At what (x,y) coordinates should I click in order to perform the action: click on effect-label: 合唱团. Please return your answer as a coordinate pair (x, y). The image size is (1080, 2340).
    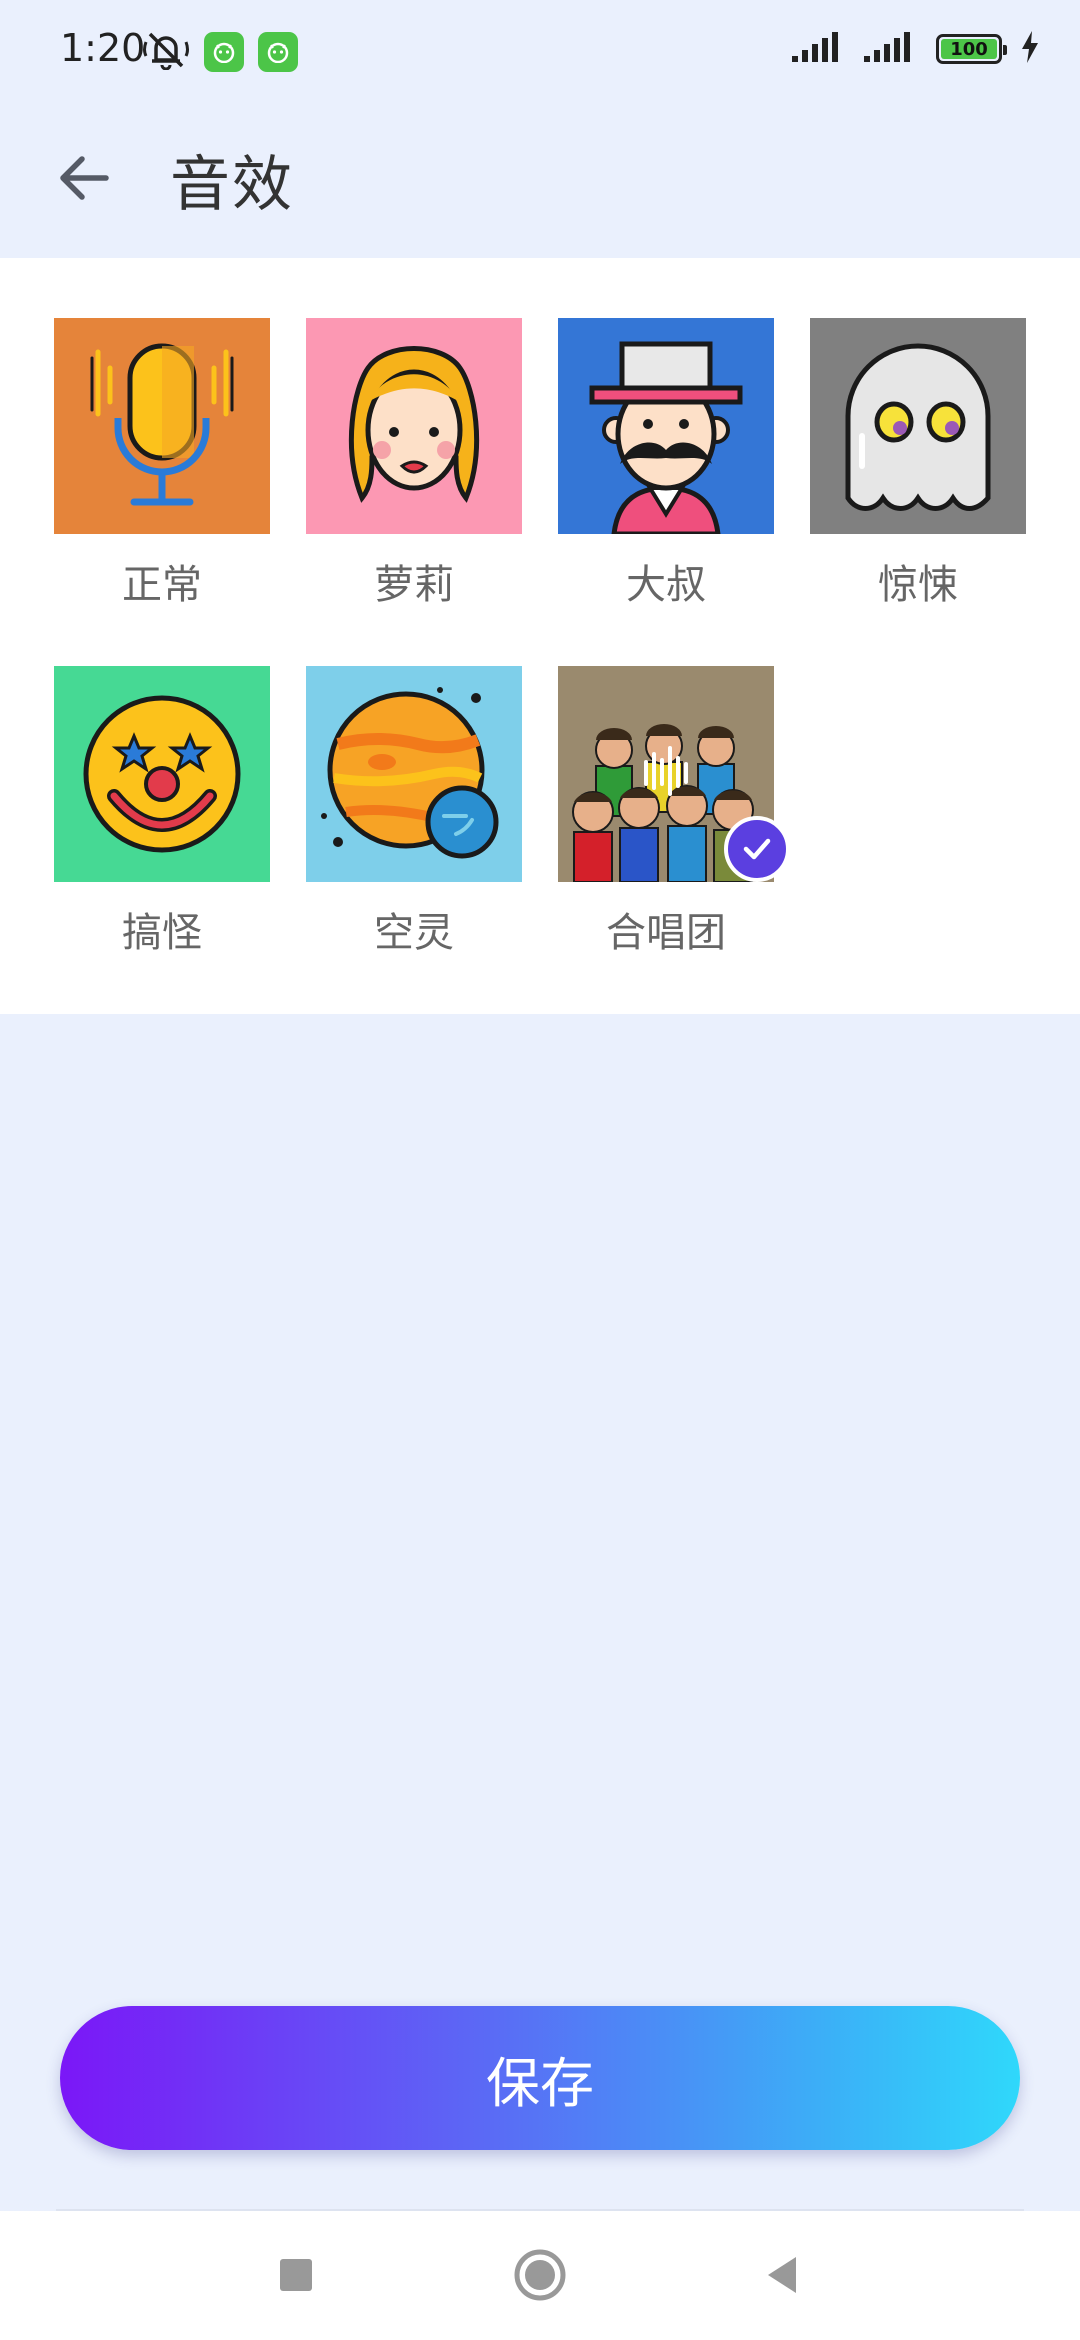
    Looking at the image, I should click on (666, 933).